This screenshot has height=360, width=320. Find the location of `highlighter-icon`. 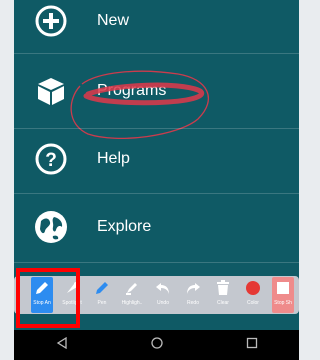

highlighter-icon is located at coordinates (132, 288).